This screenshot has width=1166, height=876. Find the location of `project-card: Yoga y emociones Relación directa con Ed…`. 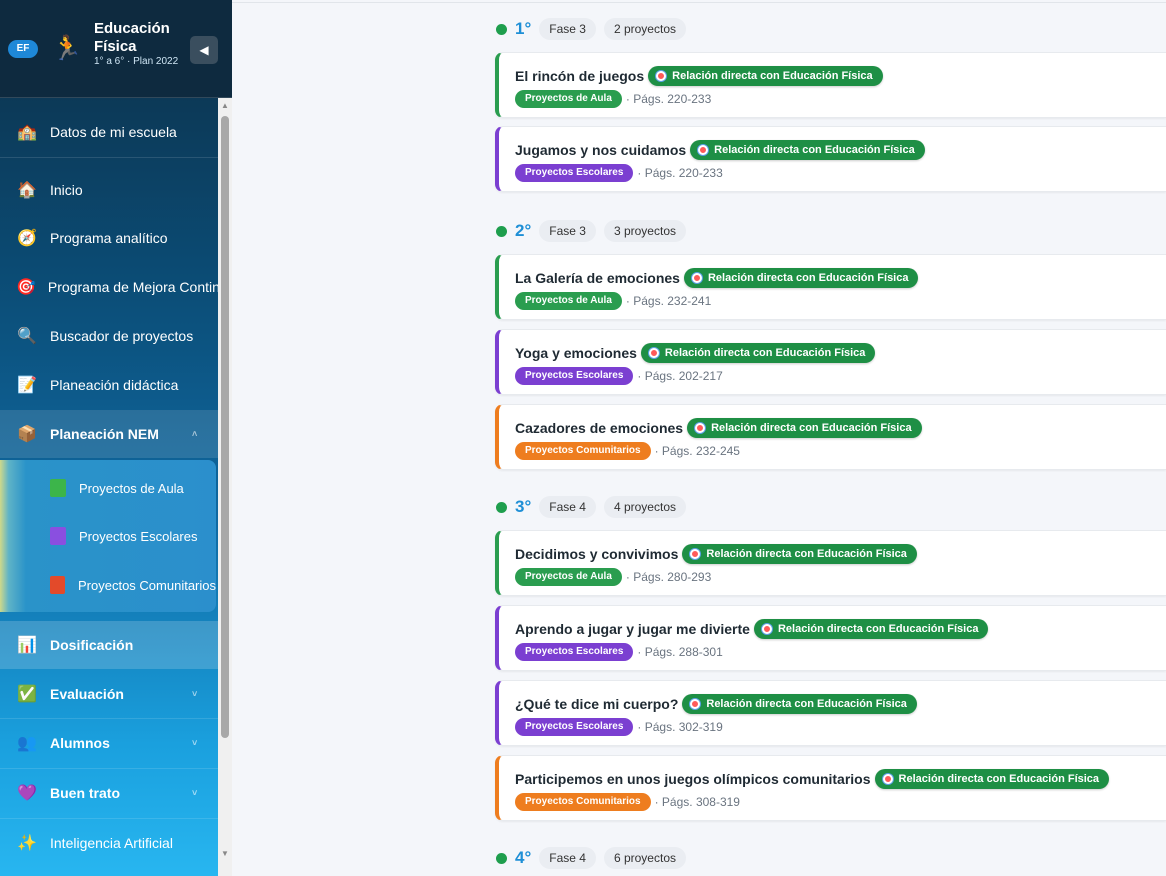

project-card: Yoga y emociones Relación directa con Ed… is located at coordinates (830, 362).